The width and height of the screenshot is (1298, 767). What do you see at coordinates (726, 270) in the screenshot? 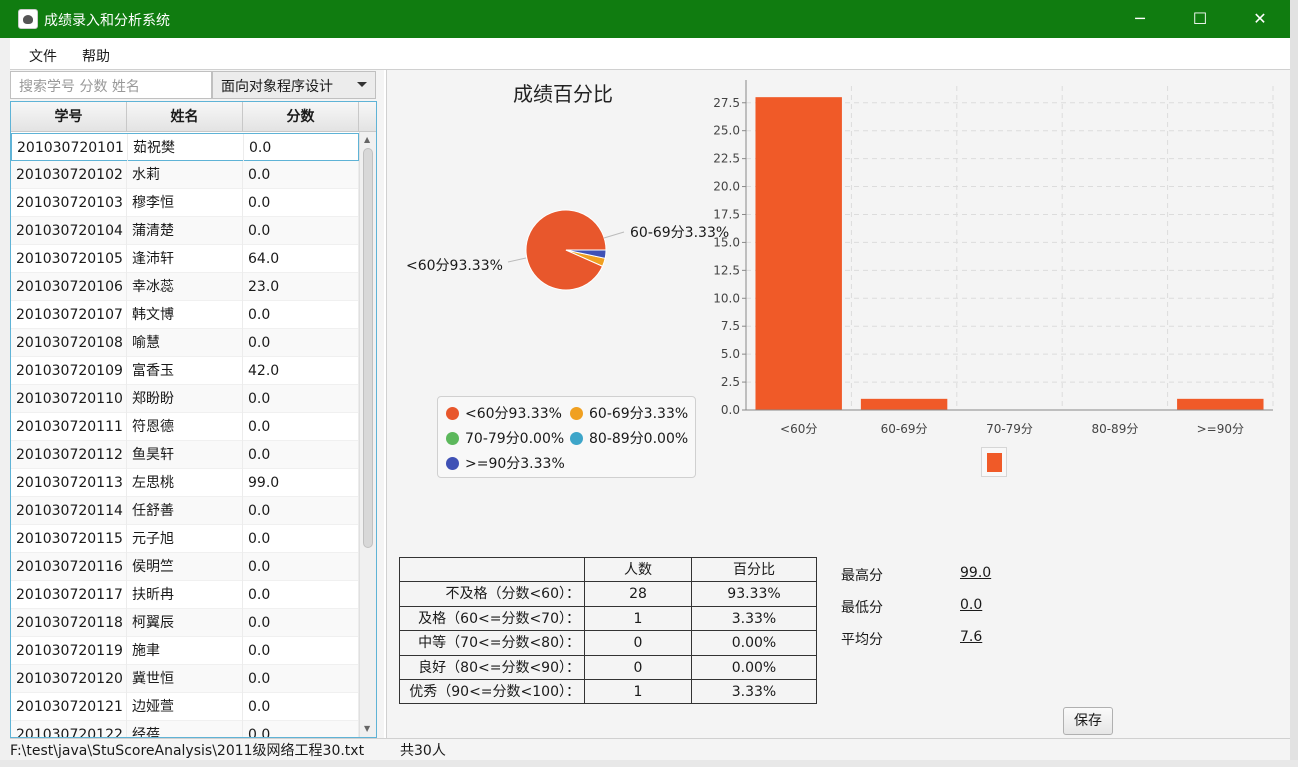
I see `bar-y-tick-label: 12.5` at bounding box center [726, 270].